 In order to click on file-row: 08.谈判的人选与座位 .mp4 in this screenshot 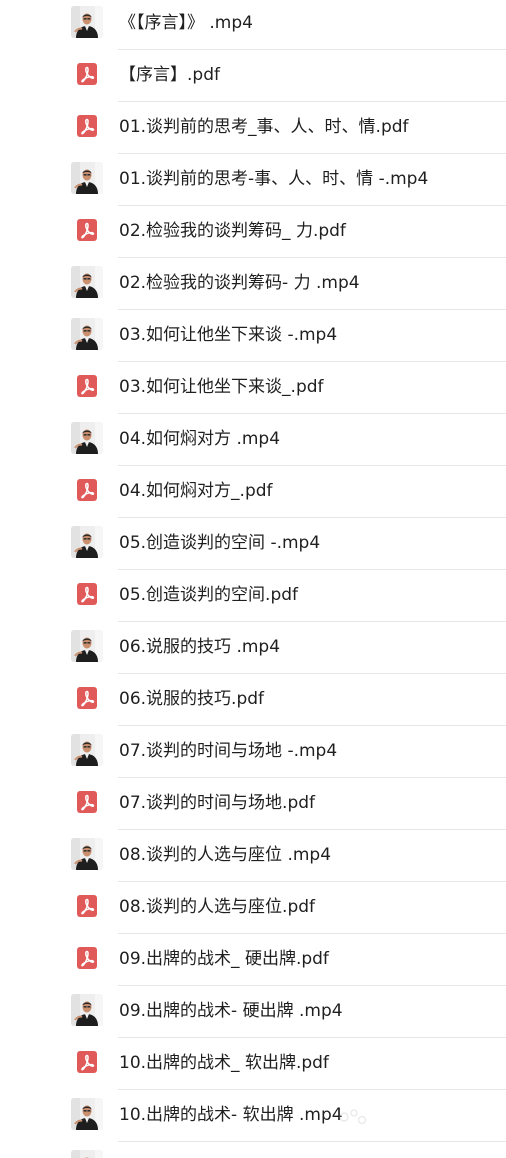, I will do `click(253, 856)`.